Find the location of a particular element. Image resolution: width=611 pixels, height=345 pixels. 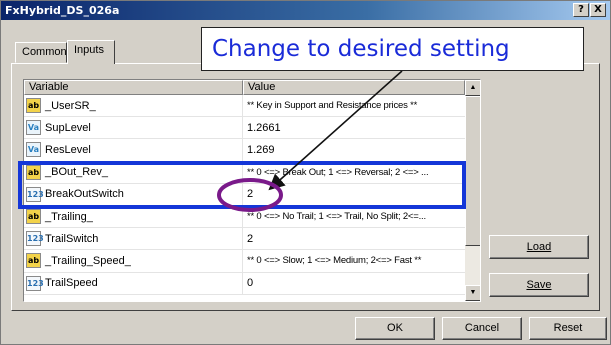

table-row: 123 TrailSpeed 0 is located at coordinates (244, 283).